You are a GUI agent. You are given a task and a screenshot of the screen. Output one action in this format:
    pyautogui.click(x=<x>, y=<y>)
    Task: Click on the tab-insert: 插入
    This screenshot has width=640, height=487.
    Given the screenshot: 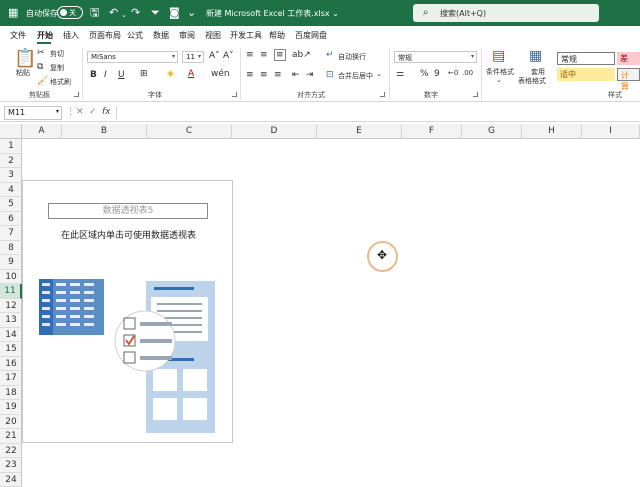 What is the action you would take?
    pyautogui.click(x=71, y=35)
    